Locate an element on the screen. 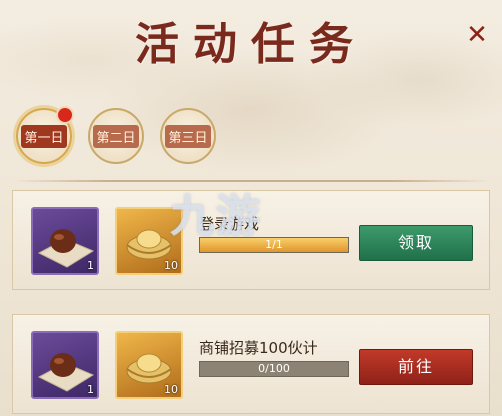  claim-button: 领取 is located at coordinates (416, 243).